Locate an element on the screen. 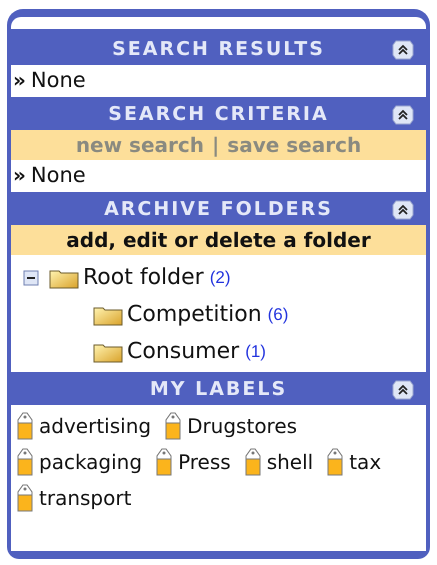 The image size is (437, 565). label-link: Drugstores is located at coordinates (242, 426).